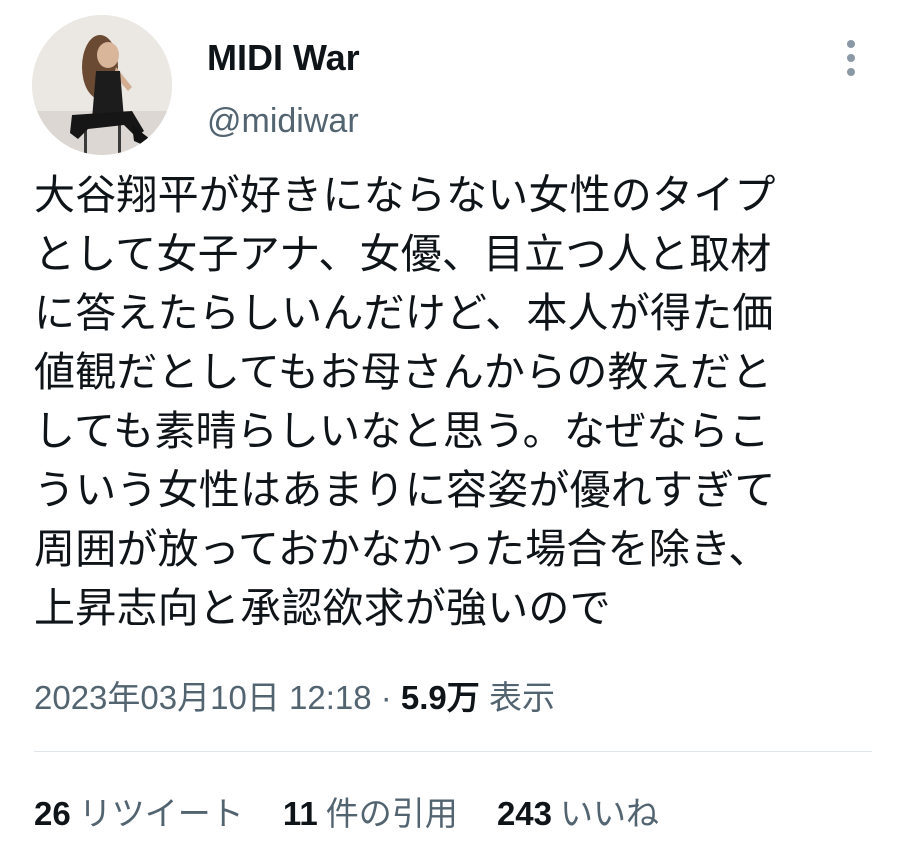 This screenshot has width=904, height=865. I want to click on tweet-text-line: ういう女性はあまりに容姿が優れすぎて, so click(405, 490).